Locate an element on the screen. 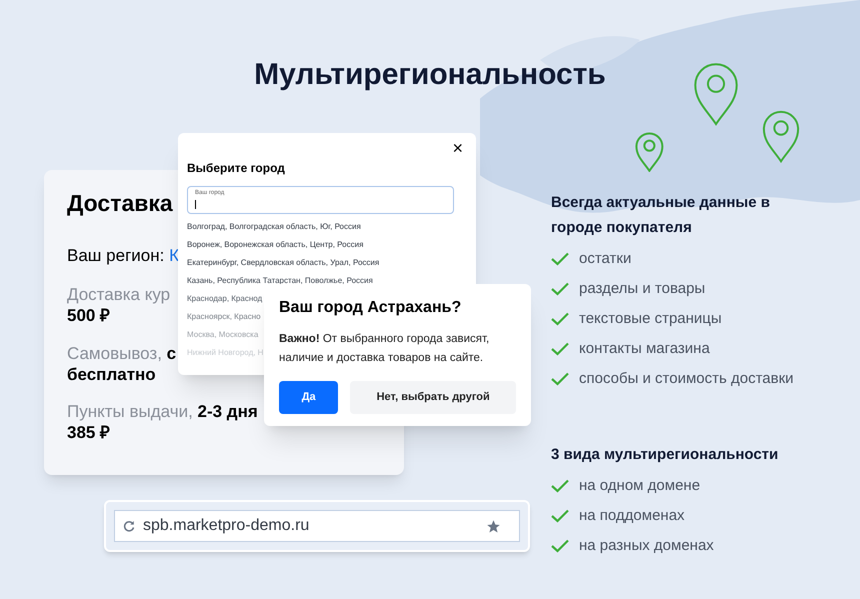  delivery-method: Самовывоз, is located at coordinates (115, 353).